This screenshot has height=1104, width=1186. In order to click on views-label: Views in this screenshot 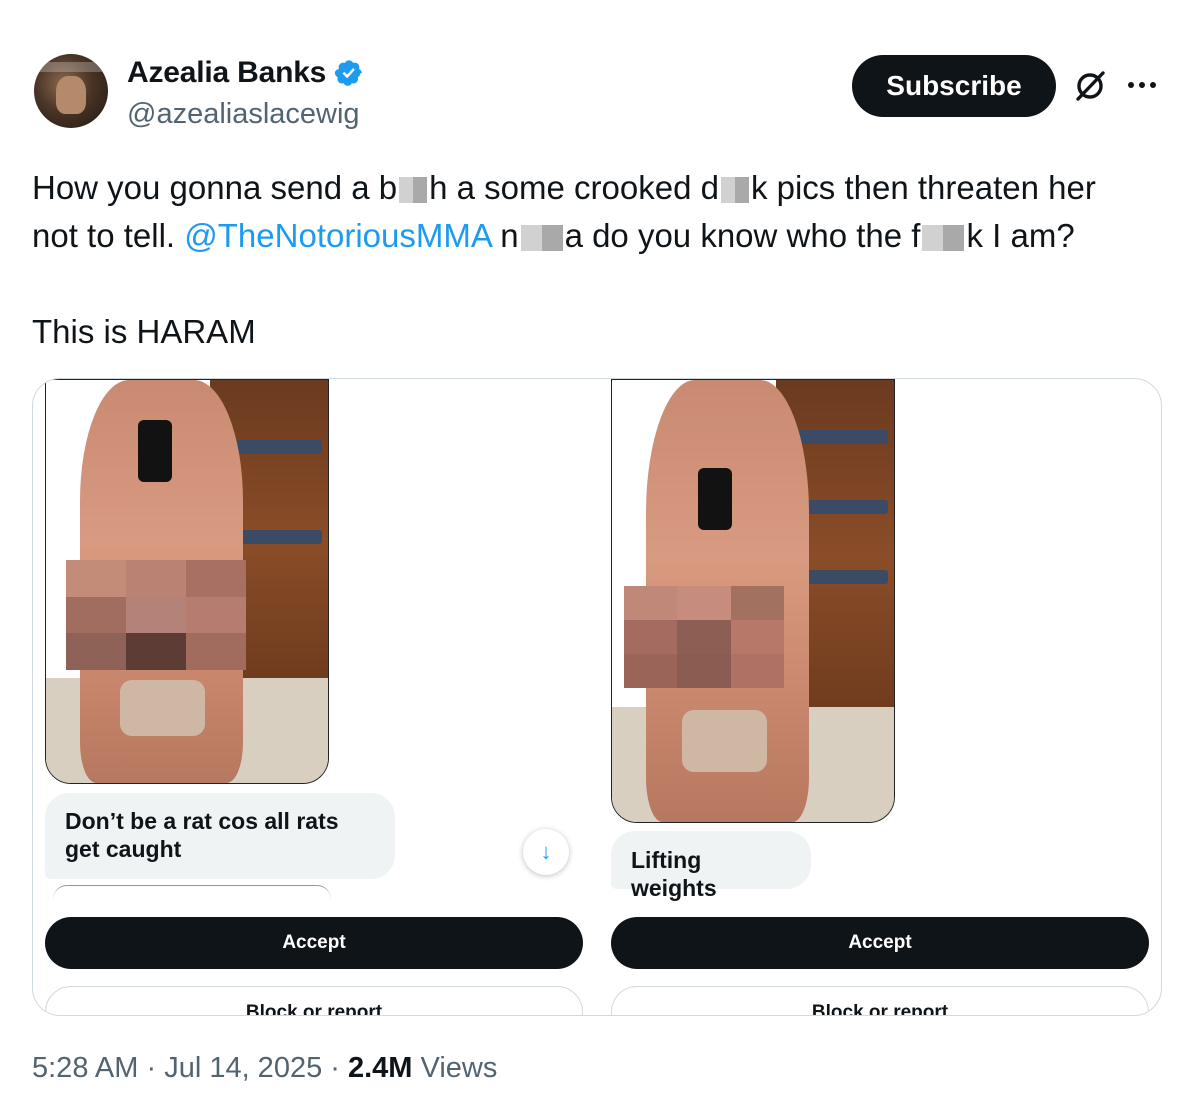, I will do `click(455, 1068)`.